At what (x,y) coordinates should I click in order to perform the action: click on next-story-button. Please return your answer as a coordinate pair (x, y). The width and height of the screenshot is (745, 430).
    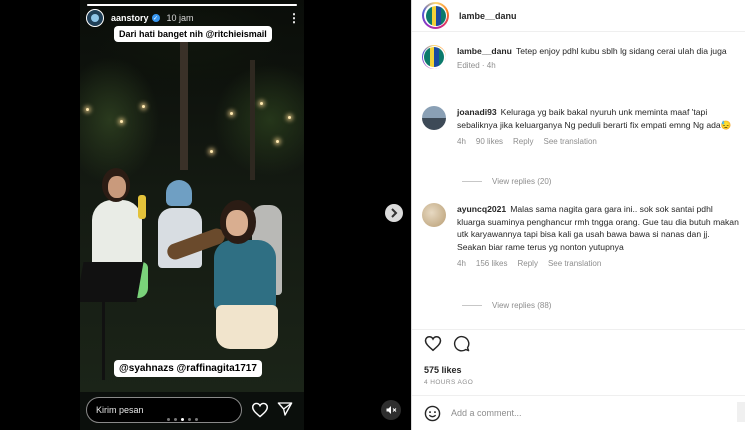
    Looking at the image, I should click on (394, 213).